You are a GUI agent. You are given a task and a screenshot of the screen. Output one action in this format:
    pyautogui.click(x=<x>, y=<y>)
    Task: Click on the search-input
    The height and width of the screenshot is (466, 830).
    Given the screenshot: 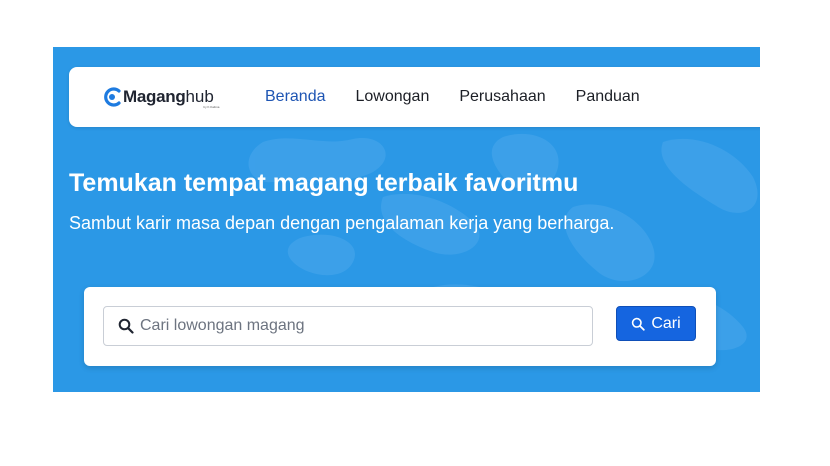 What is the action you would take?
    pyautogui.click(x=360, y=326)
    